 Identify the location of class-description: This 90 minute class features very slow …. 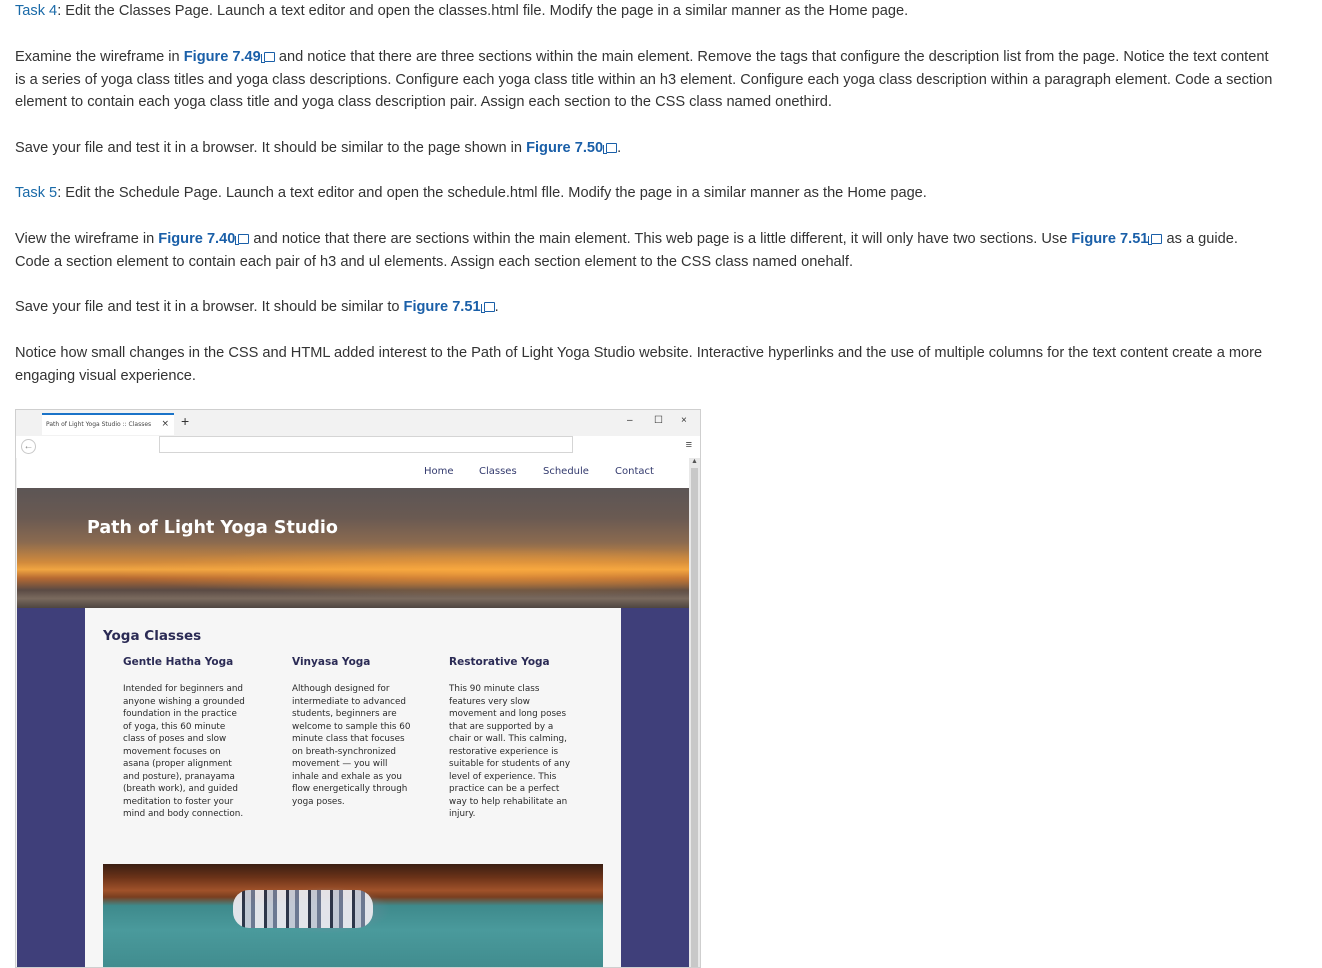
(510, 751).